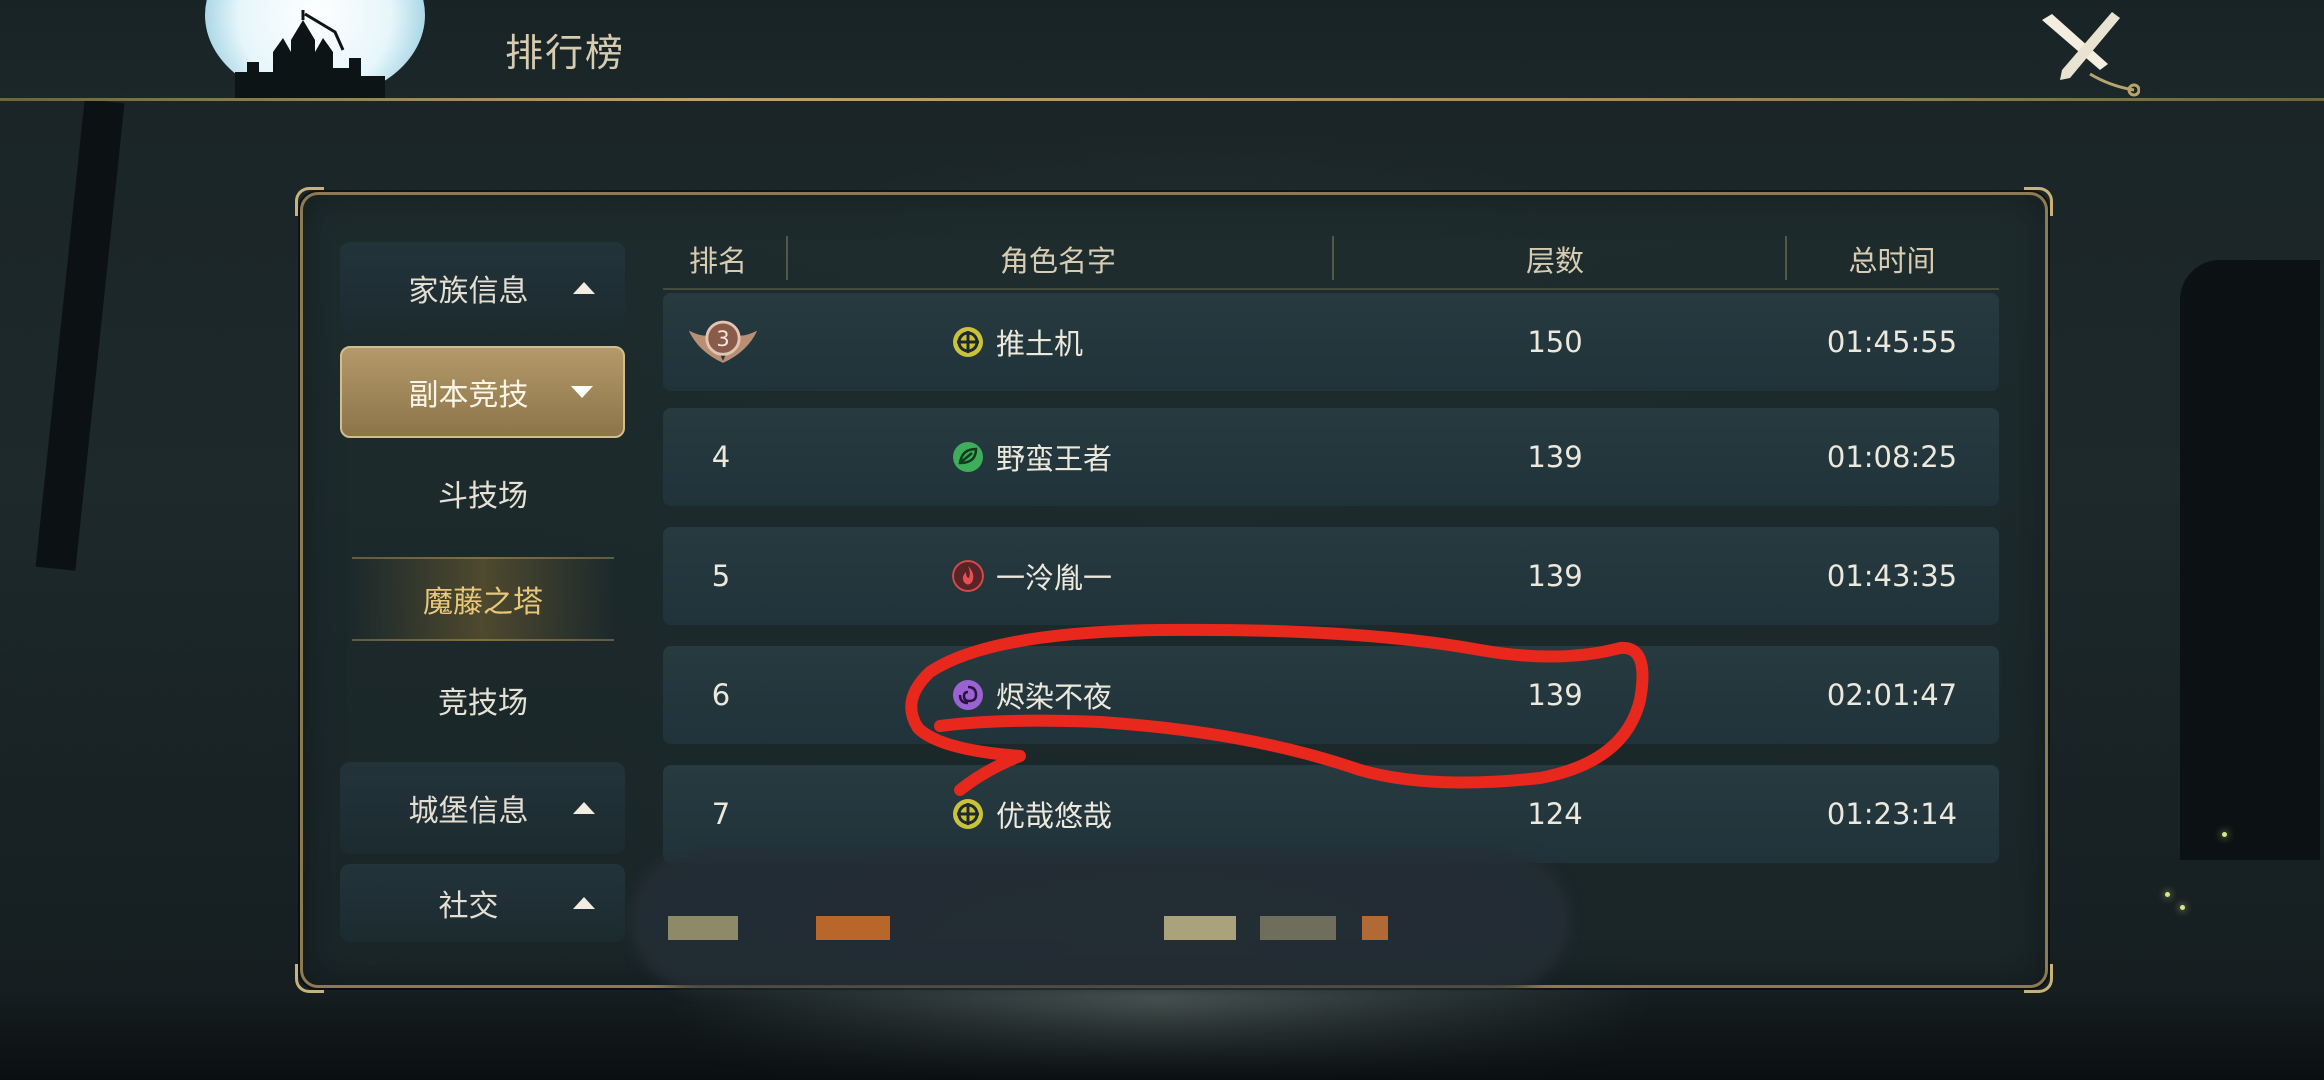 Image resolution: width=2324 pixels, height=1080 pixels. I want to click on sidebar-group-social: 社交, so click(482, 903).